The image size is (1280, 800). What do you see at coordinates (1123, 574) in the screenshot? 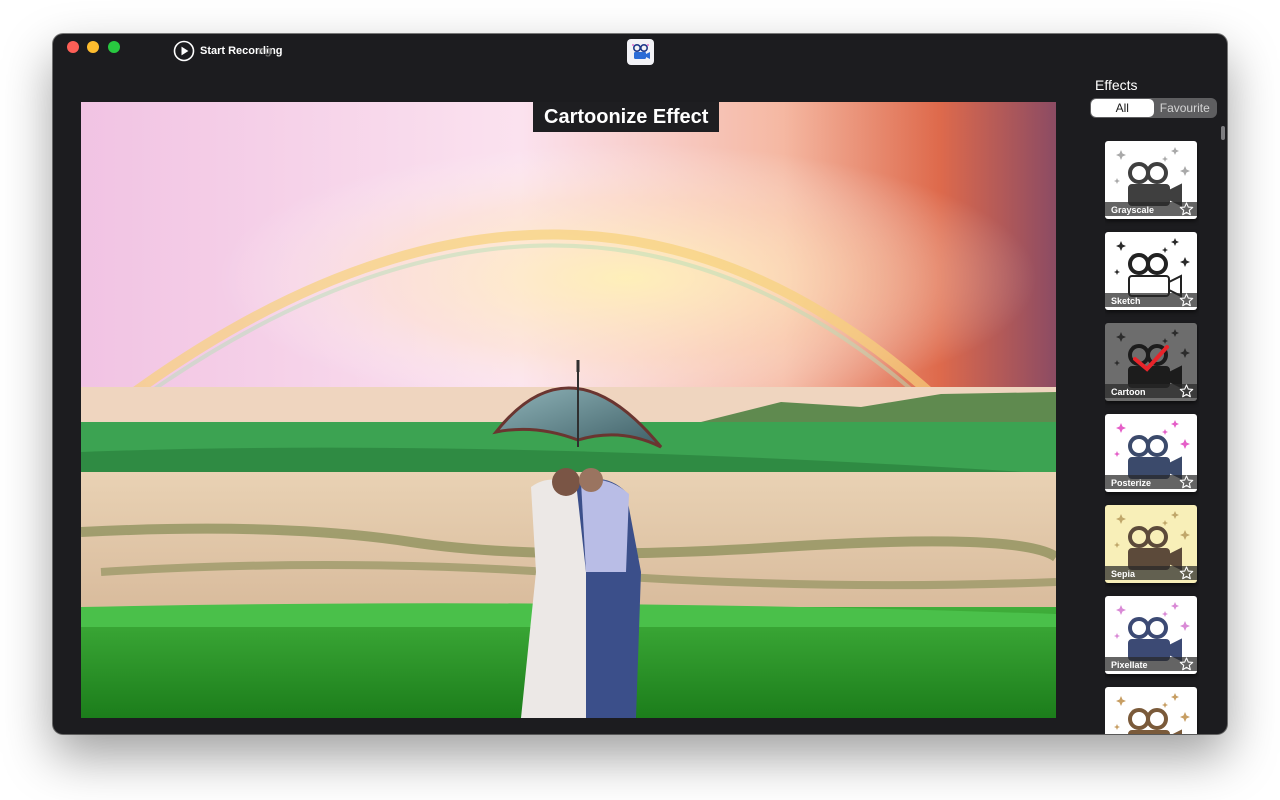
I see `effect-label: Sepia` at bounding box center [1123, 574].